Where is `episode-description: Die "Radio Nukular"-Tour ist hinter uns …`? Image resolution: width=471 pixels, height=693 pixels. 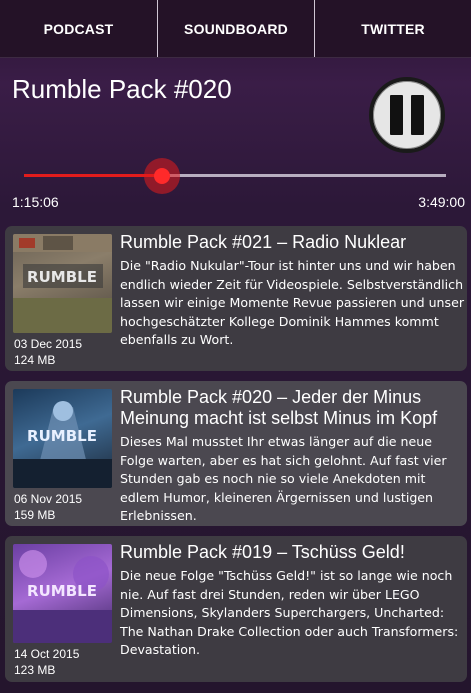 episode-description: Die "Radio Nukular"-Tour ist hinter uns … is located at coordinates (292, 302).